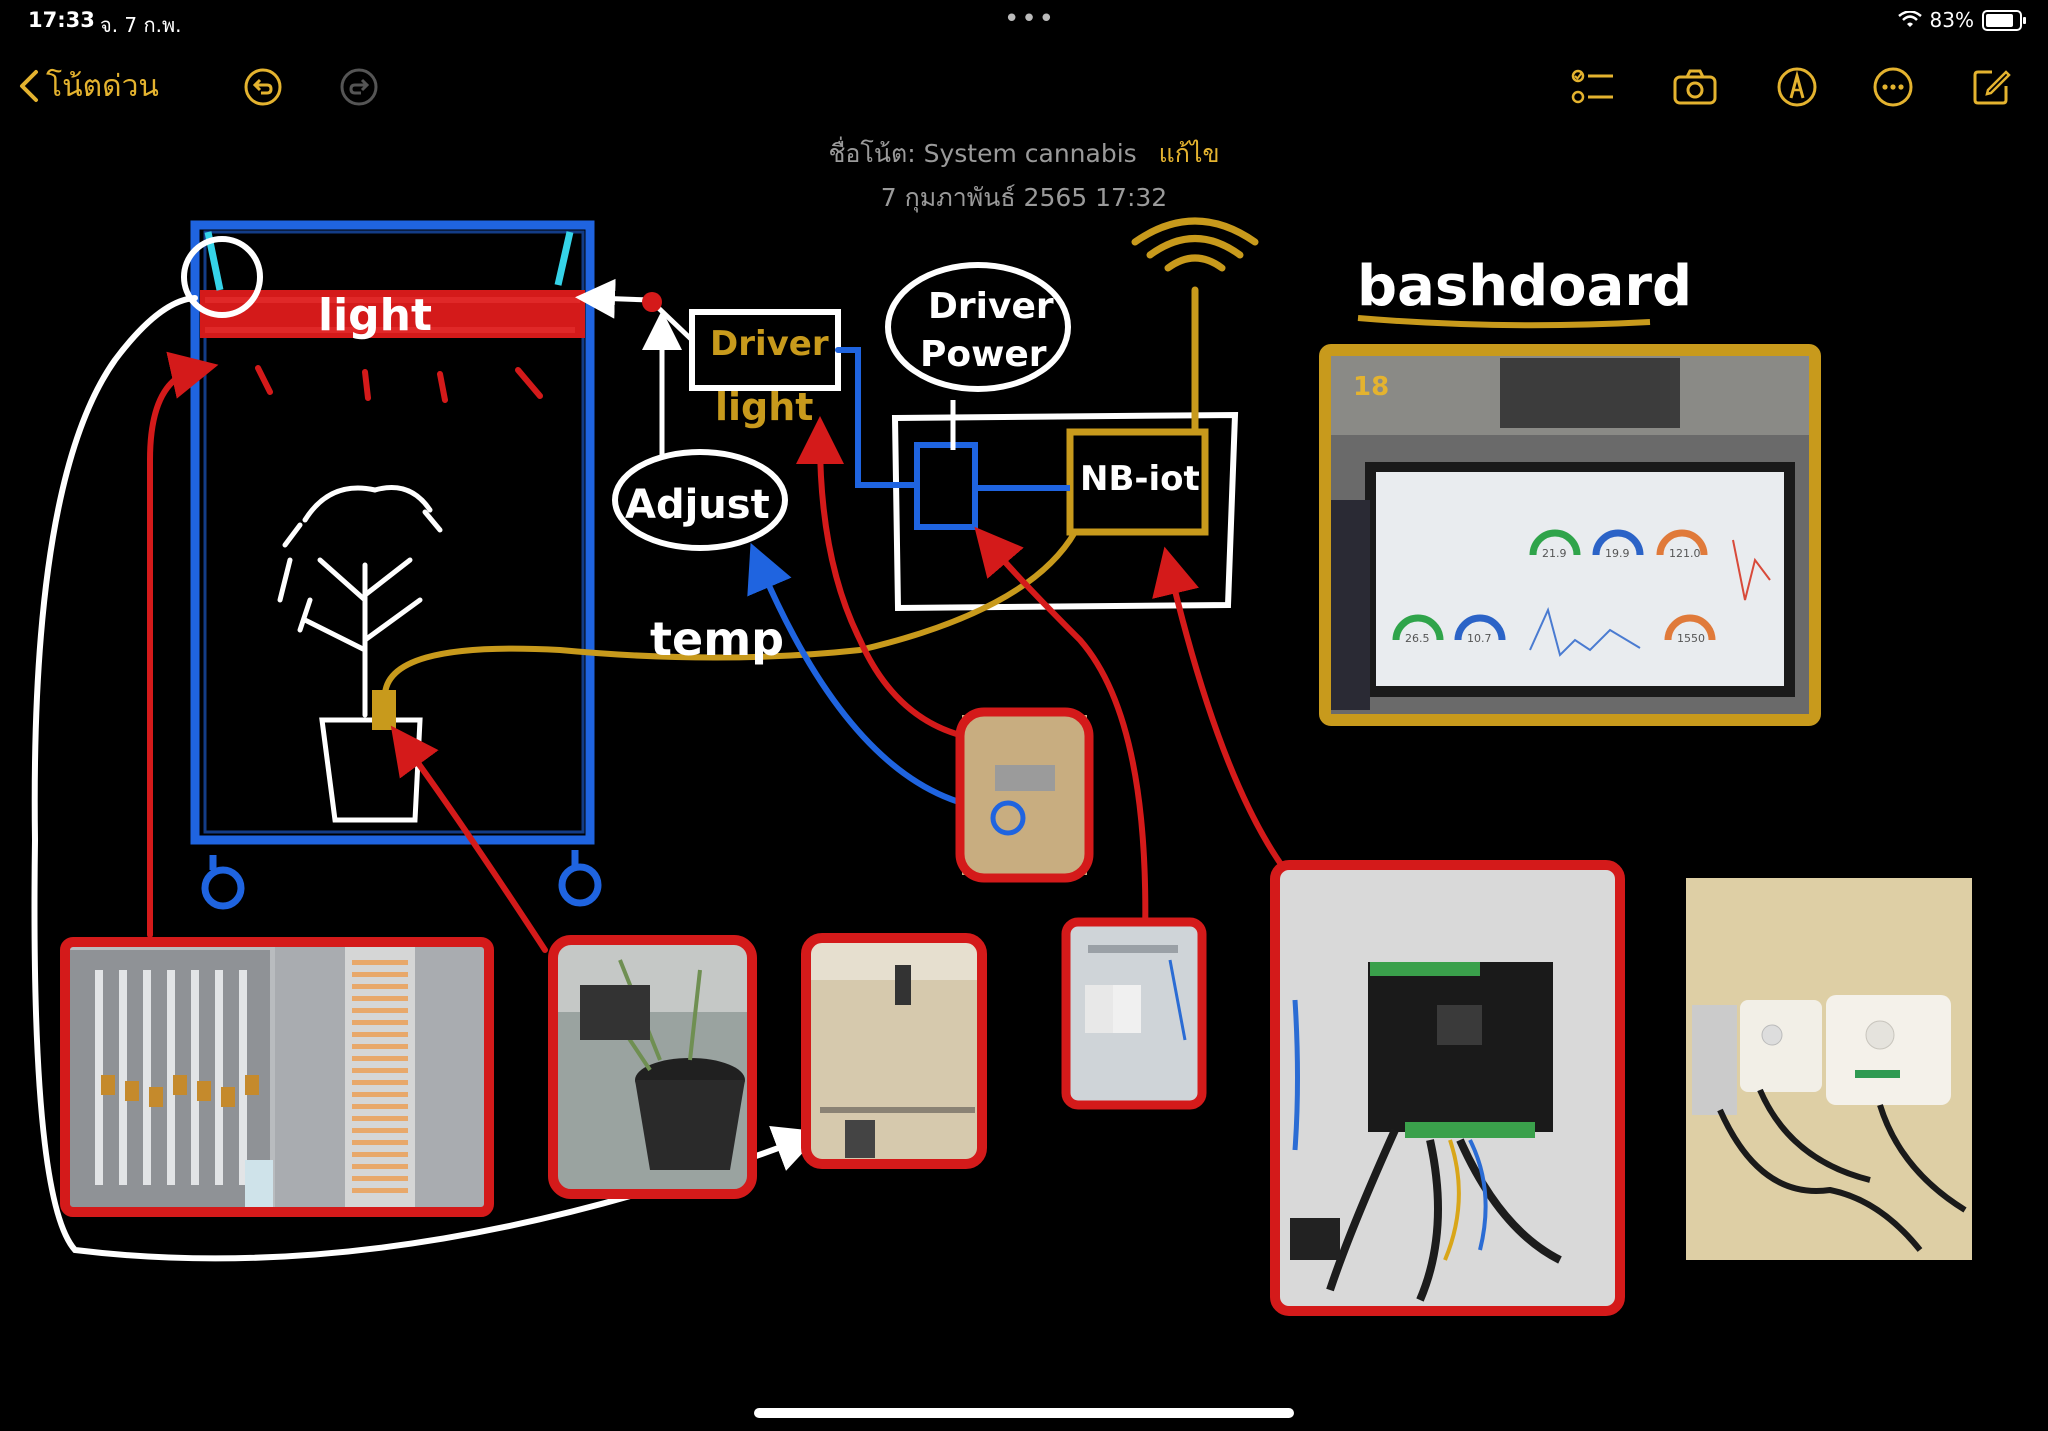  Describe the element at coordinates (375, 315) in the screenshot. I see `light-label: light` at that location.